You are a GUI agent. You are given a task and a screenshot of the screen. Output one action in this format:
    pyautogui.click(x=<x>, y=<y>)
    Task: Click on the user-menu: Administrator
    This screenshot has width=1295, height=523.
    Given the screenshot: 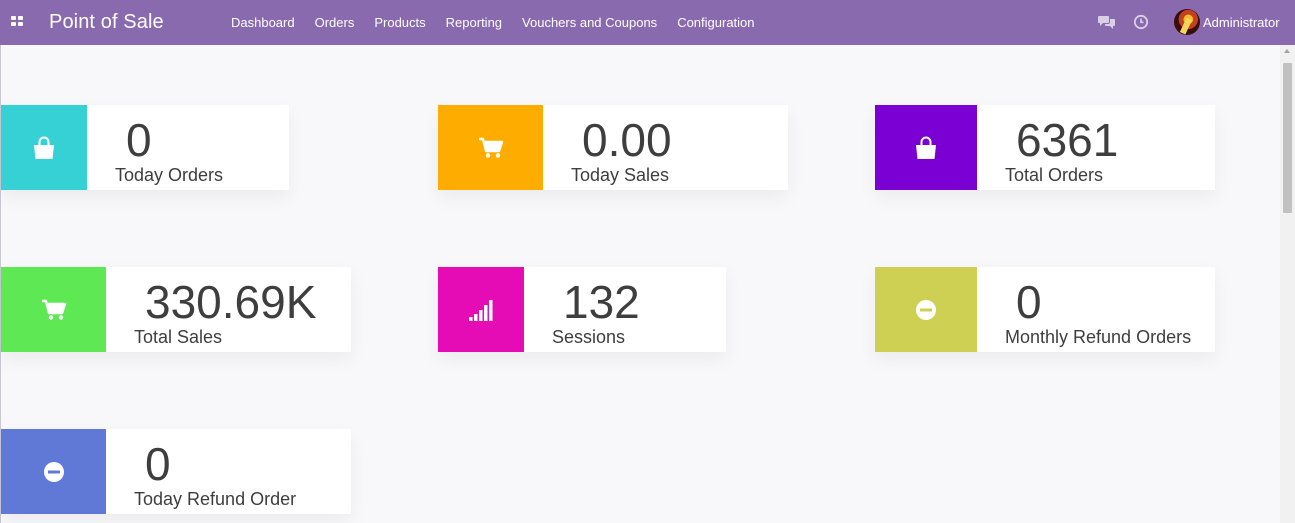 What is the action you would take?
    pyautogui.click(x=1227, y=22)
    